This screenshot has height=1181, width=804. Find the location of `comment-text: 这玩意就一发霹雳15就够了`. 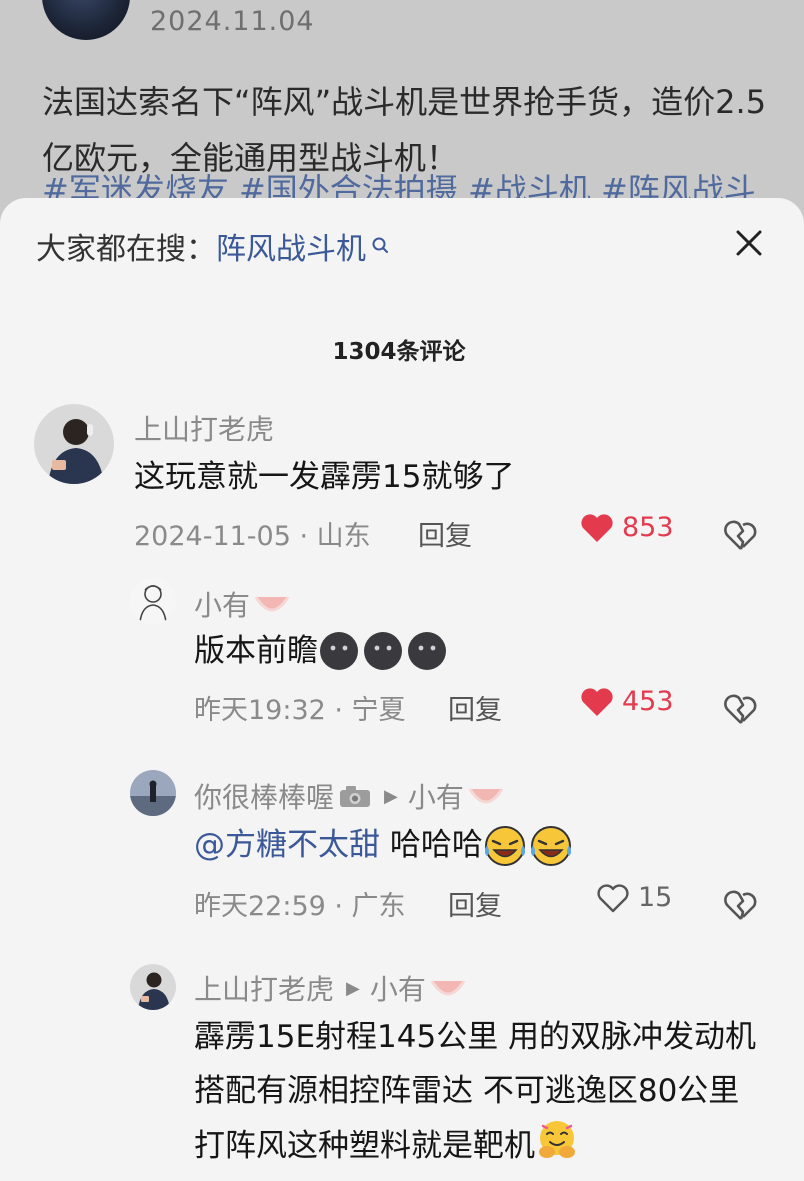

comment-text: 这玩意就一发霹雳15就够了 is located at coordinates (324, 477).